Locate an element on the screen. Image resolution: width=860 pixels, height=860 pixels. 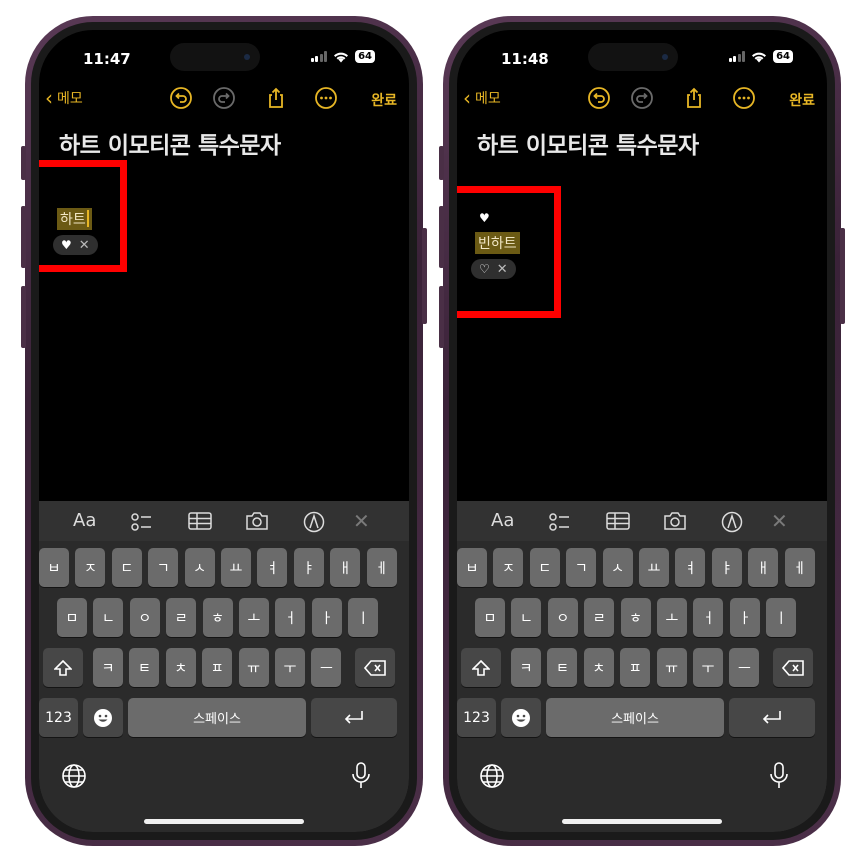
shift-icon is located at coordinates (481, 667).